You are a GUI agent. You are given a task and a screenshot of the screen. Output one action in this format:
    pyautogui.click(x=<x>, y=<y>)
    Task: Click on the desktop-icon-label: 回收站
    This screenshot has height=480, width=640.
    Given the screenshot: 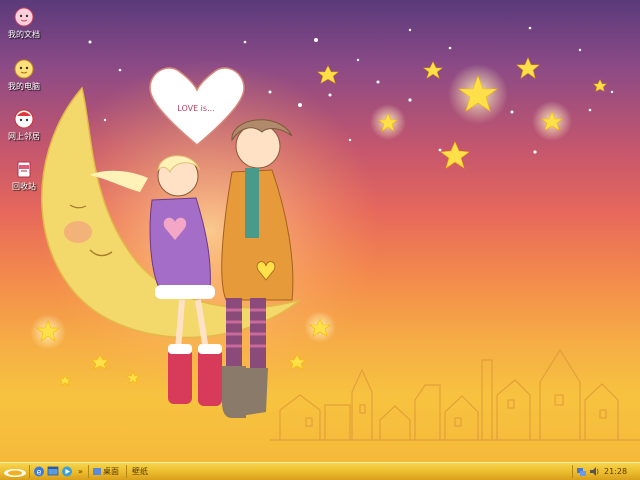 What is the action you would take?
    pyautogui.click(x=24, y=186)
    